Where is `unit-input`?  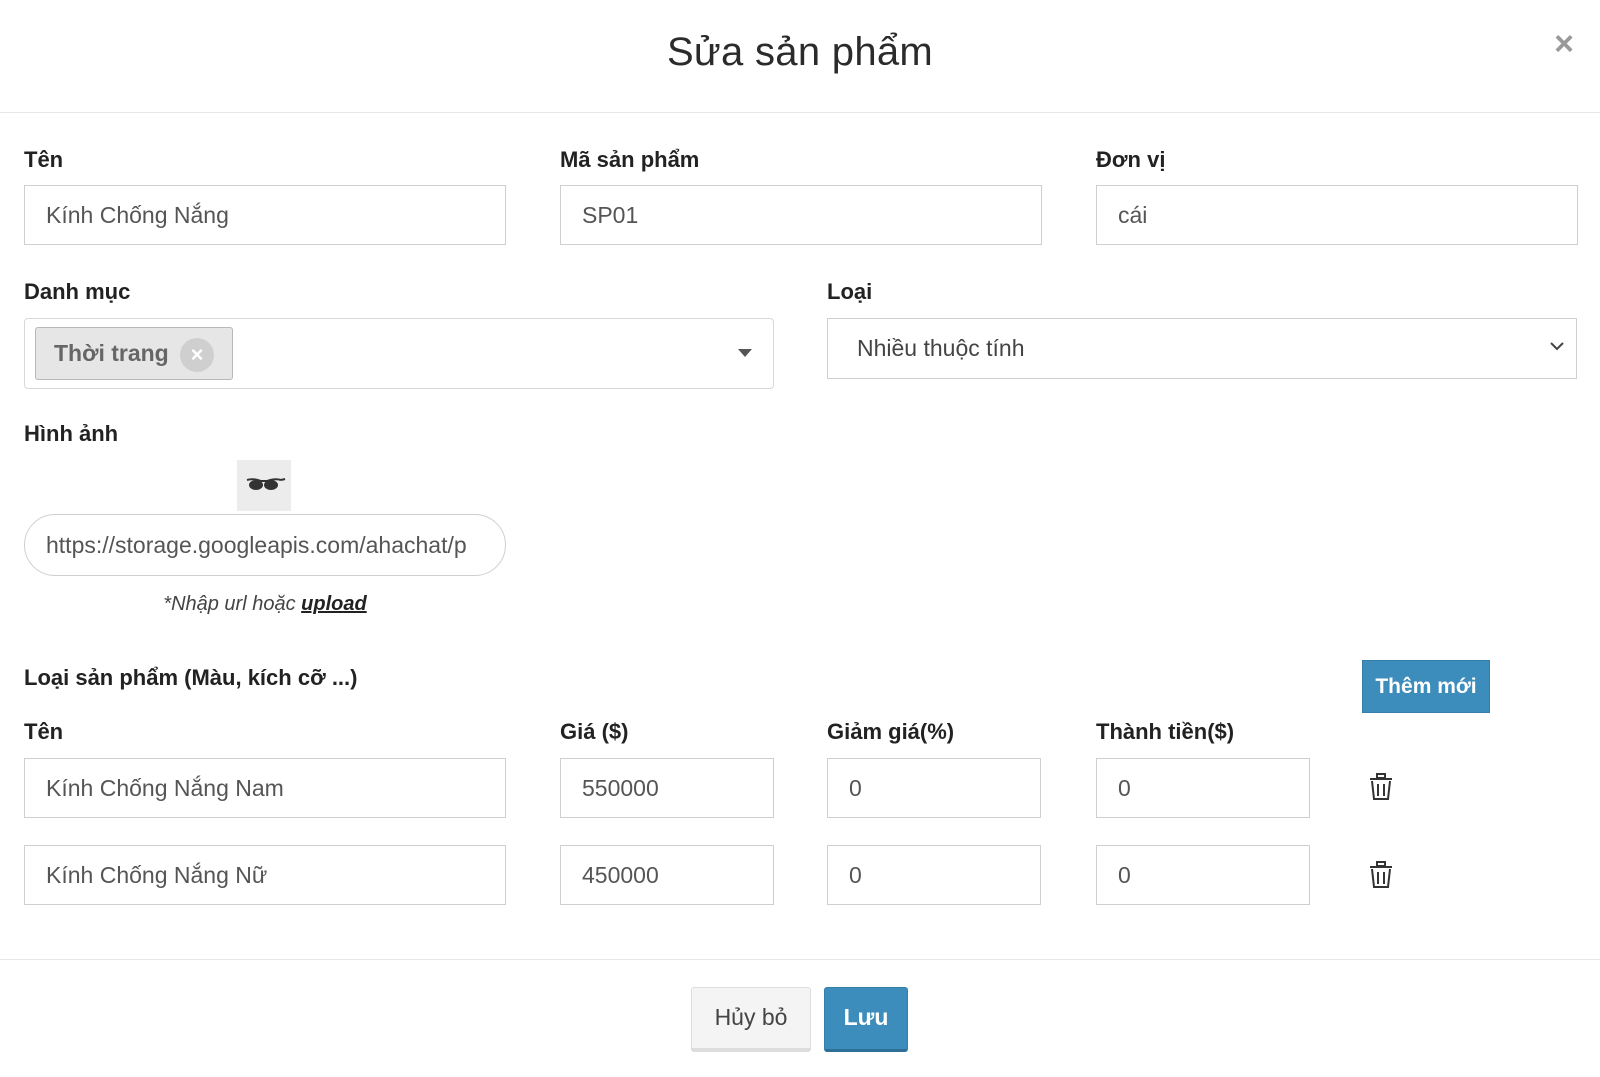
unit-input is located at coordinates (1337, 215).